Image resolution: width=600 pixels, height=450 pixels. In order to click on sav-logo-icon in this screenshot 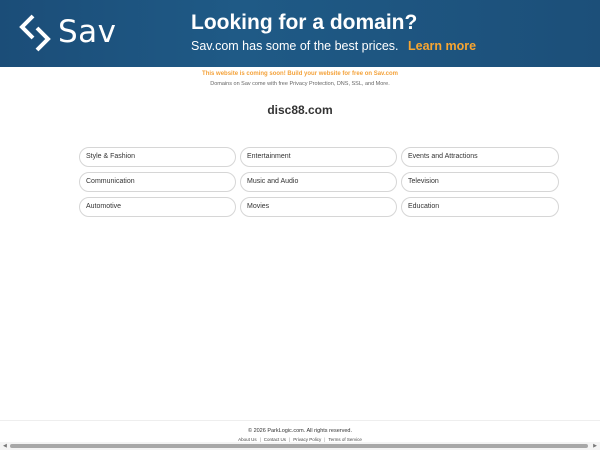, I will do `click(35, 33)`.